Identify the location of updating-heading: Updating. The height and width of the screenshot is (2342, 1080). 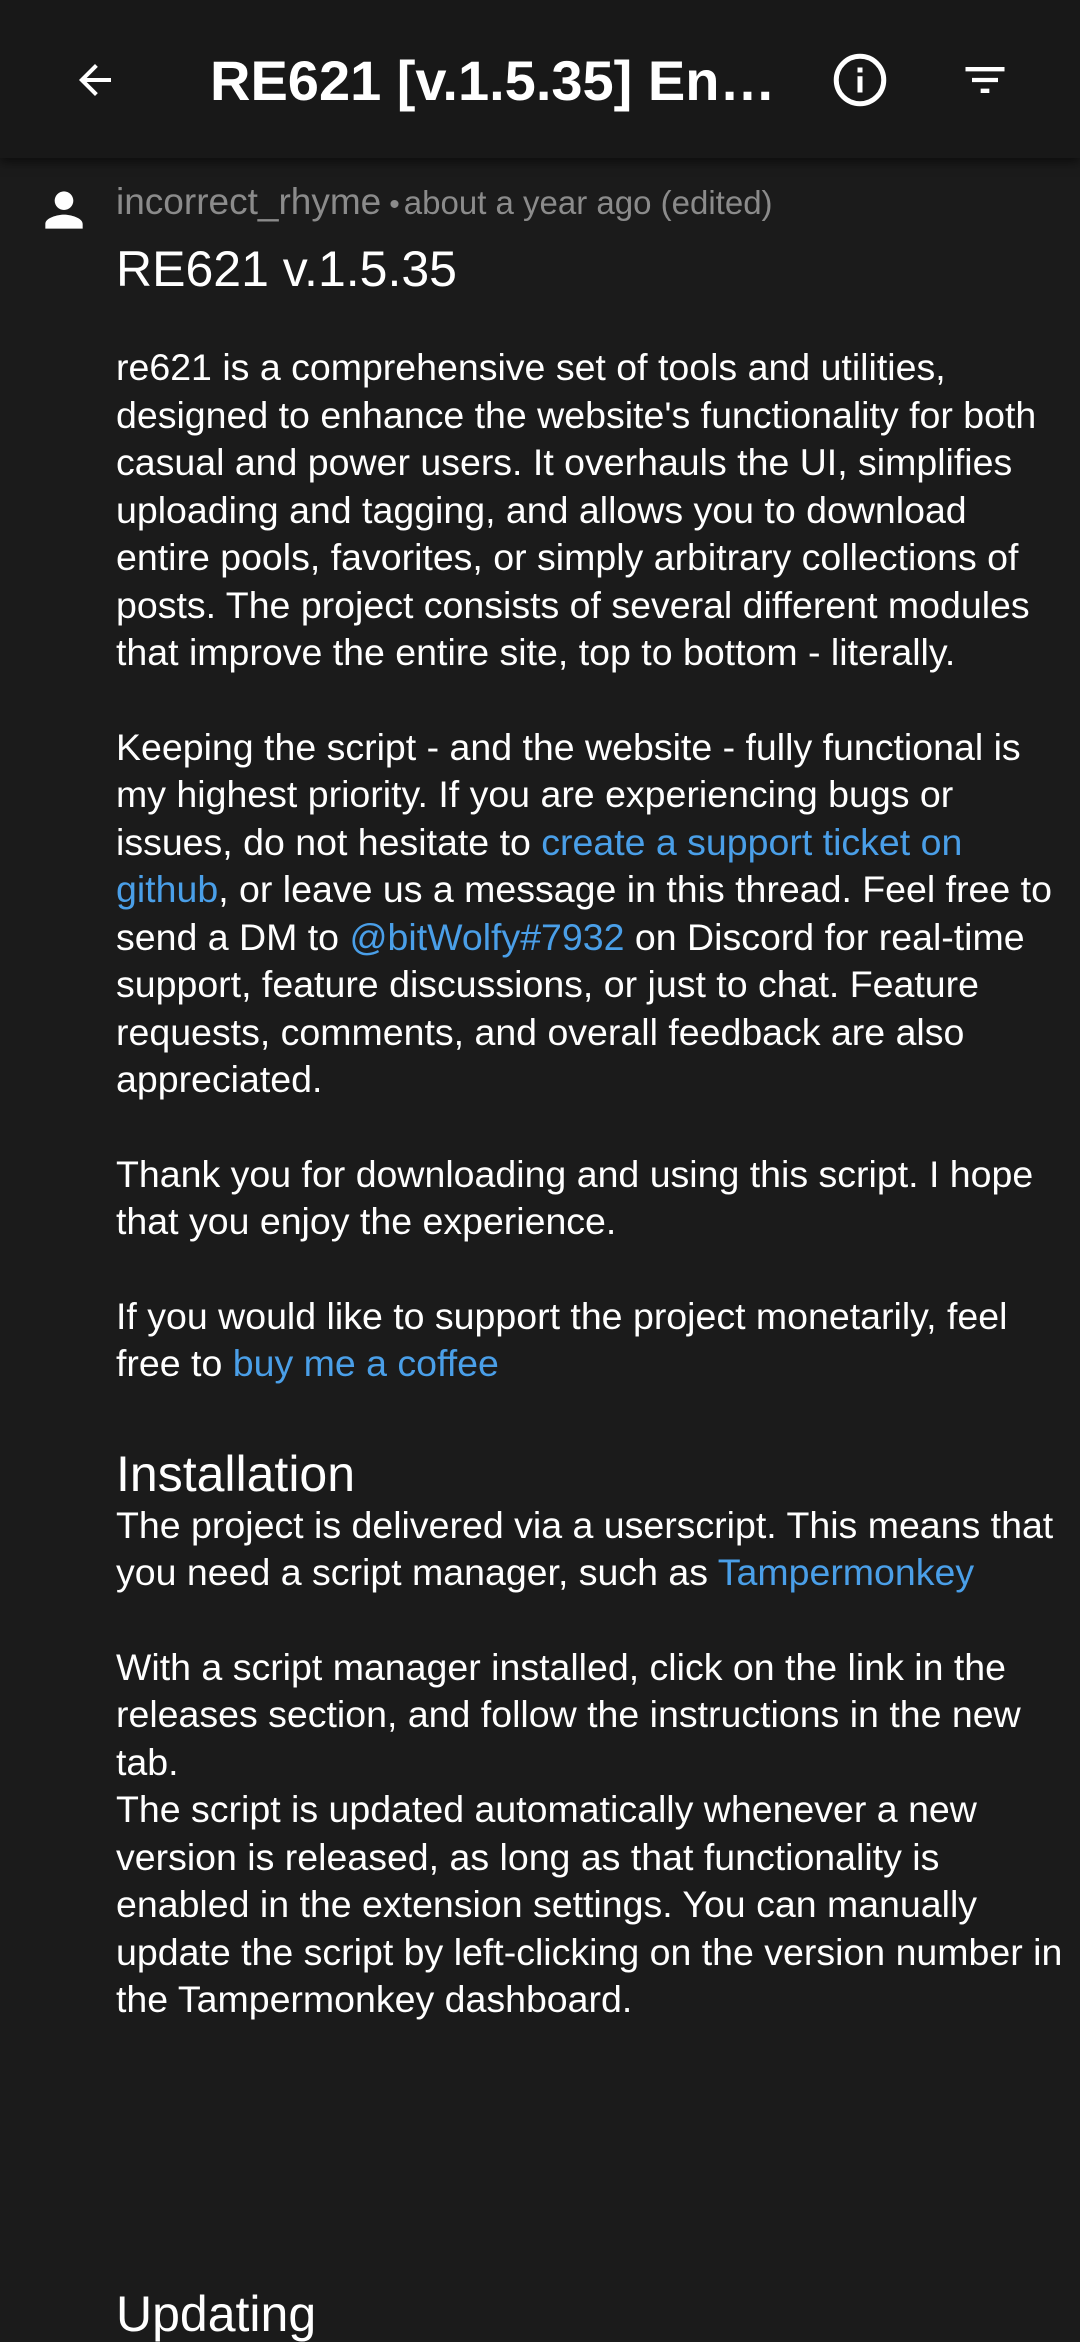
(216, 2314).